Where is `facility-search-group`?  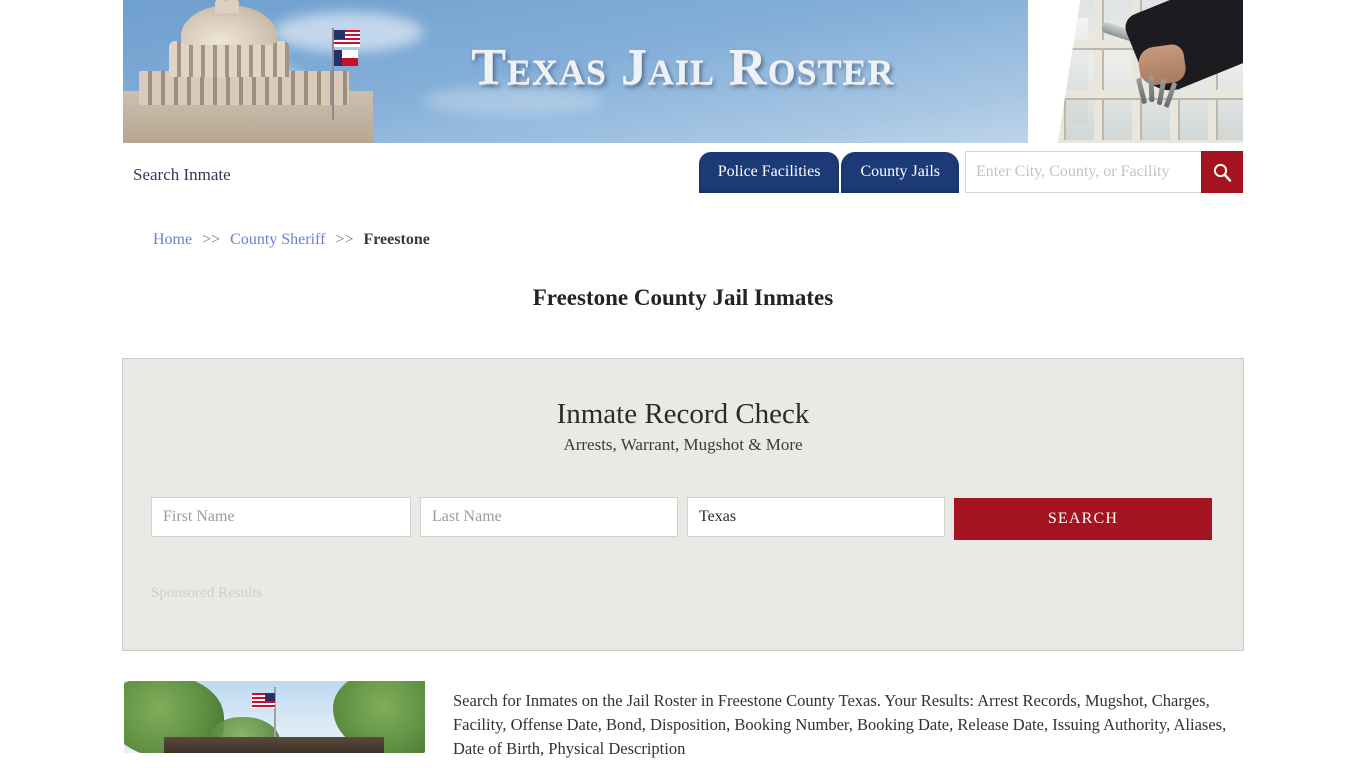 facility-search-group is located at coordinates (1104, 172).